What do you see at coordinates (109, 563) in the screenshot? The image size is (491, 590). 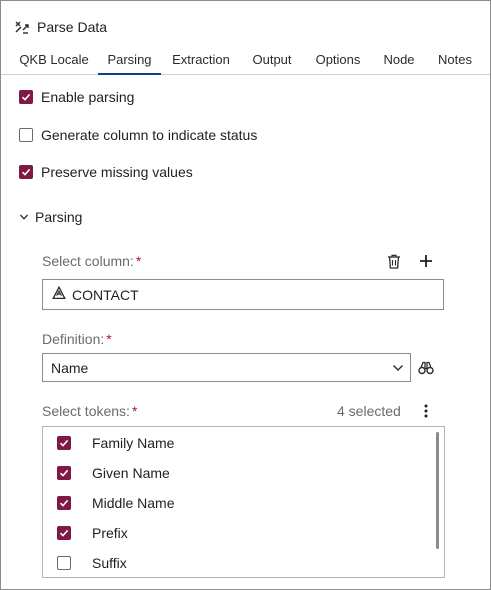 I see `token-label: Suffix` at bounding box center [109, 563].